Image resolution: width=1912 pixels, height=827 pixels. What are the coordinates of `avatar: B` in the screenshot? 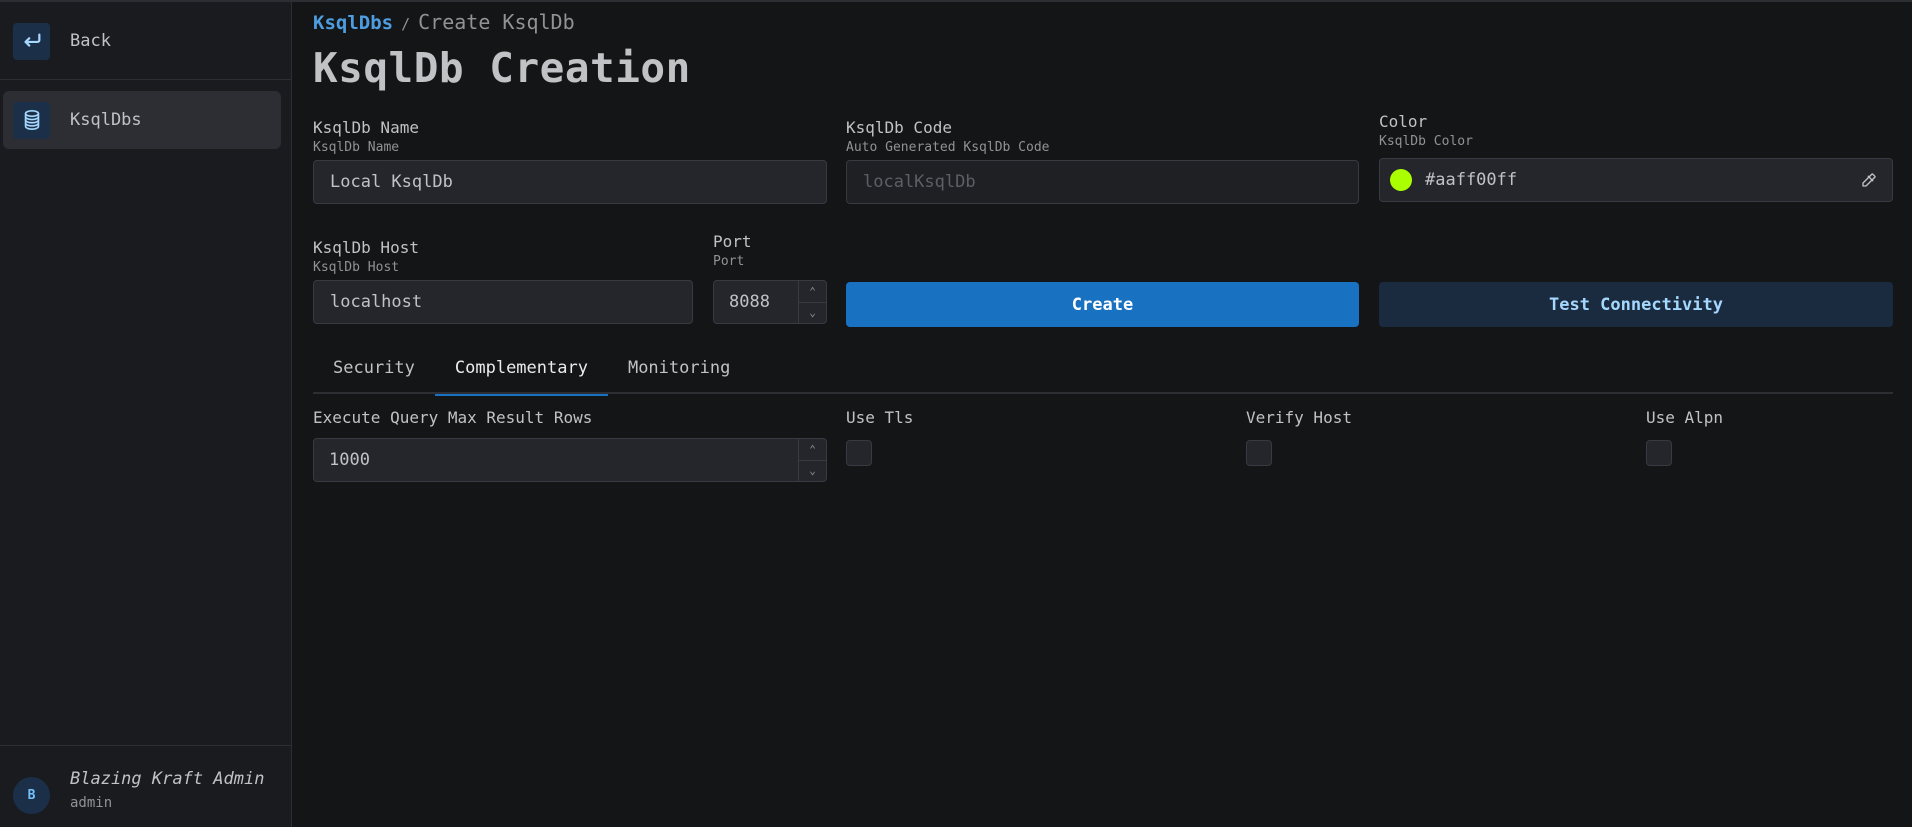 It's located at (31, 795).